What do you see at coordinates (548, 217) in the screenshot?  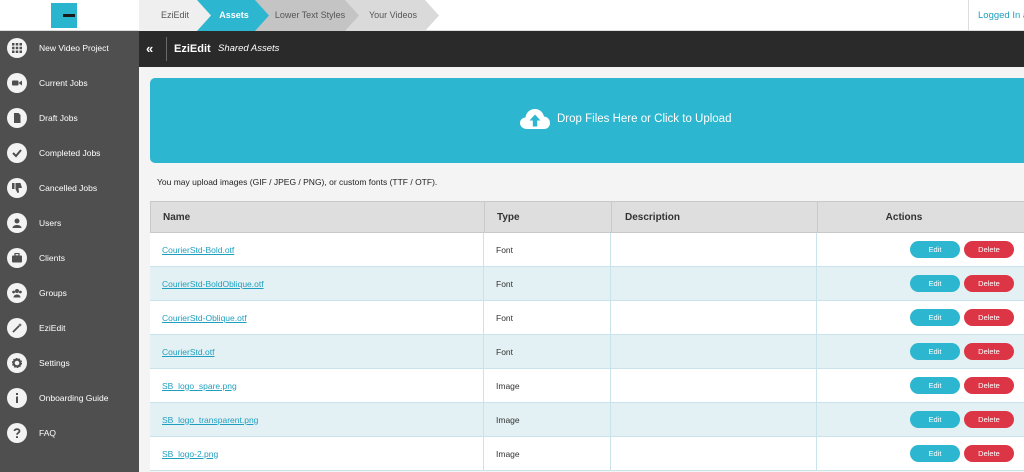 I see `column-header-type: Type` at bounding box center [548, 217].